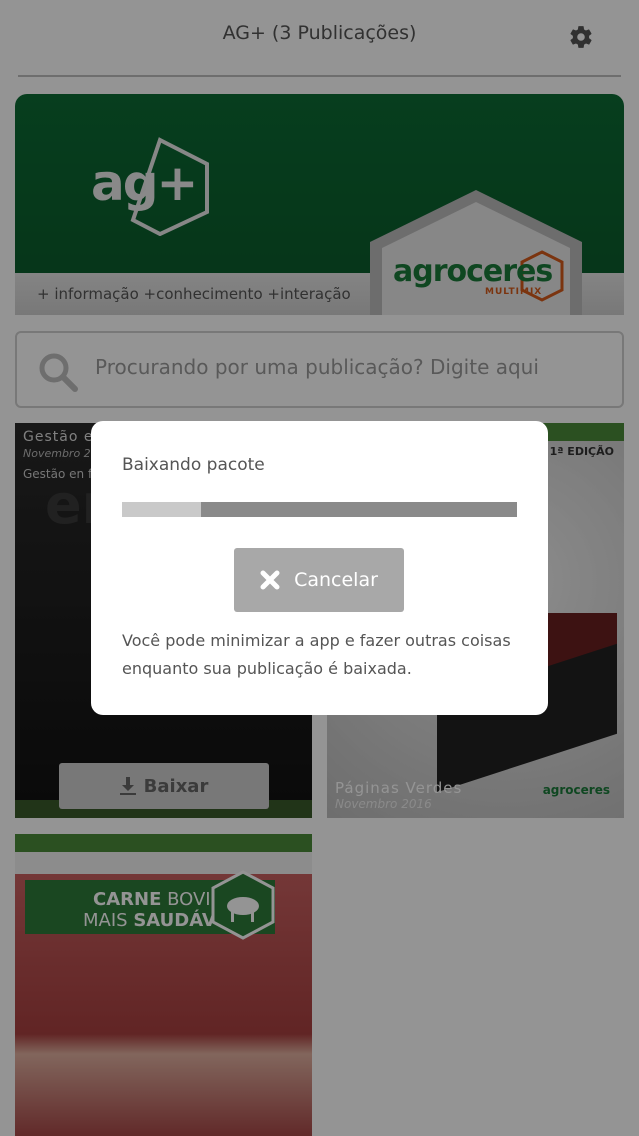 This screenshot has height=1136, width=639. Describe the element at coordinates (193, 465) in the screenshot. I see `dialog-title: Baixando pacote` at that location.